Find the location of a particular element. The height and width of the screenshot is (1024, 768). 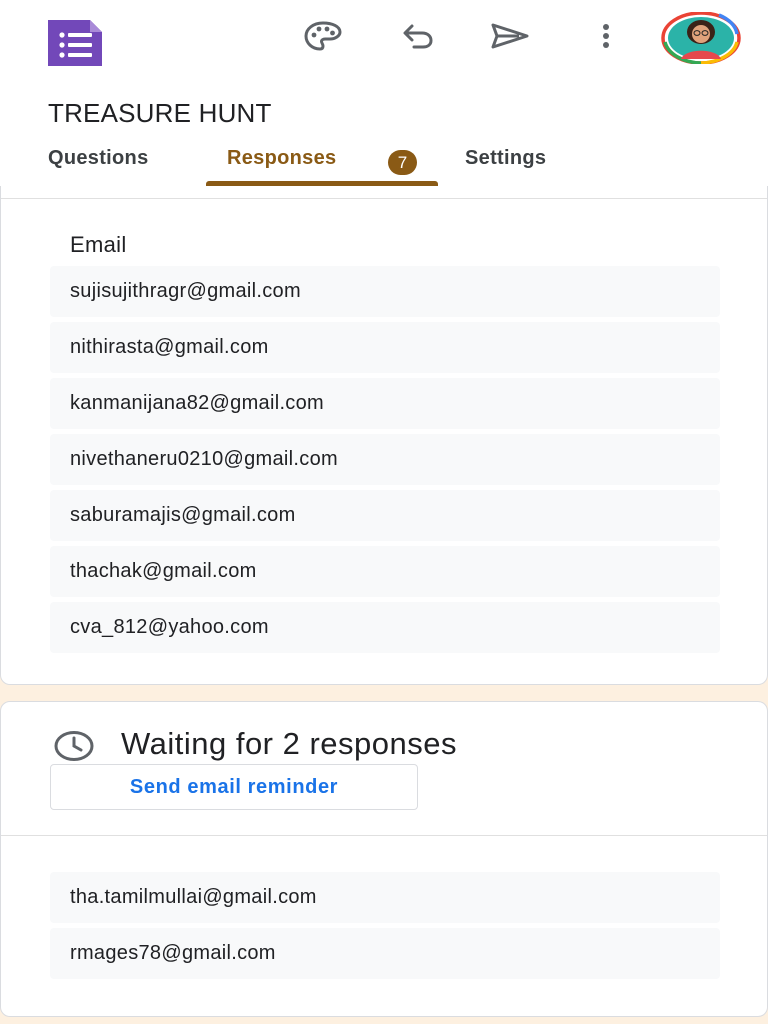

email-column-header: Email is located at coordinates (98, 244).